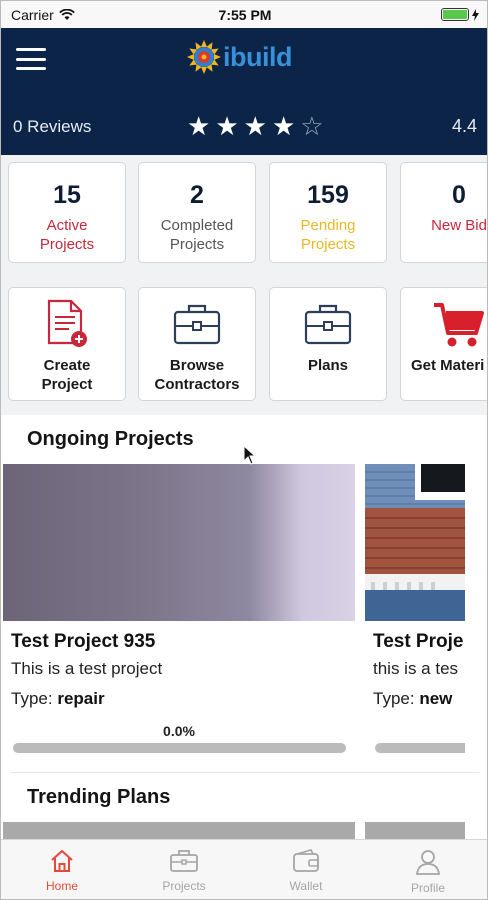  What do you see at coordinates (328, 212) in the screenshot?
I see `stat-pending-projects: 159 Pending Projects` at bounding box center [328, 212].